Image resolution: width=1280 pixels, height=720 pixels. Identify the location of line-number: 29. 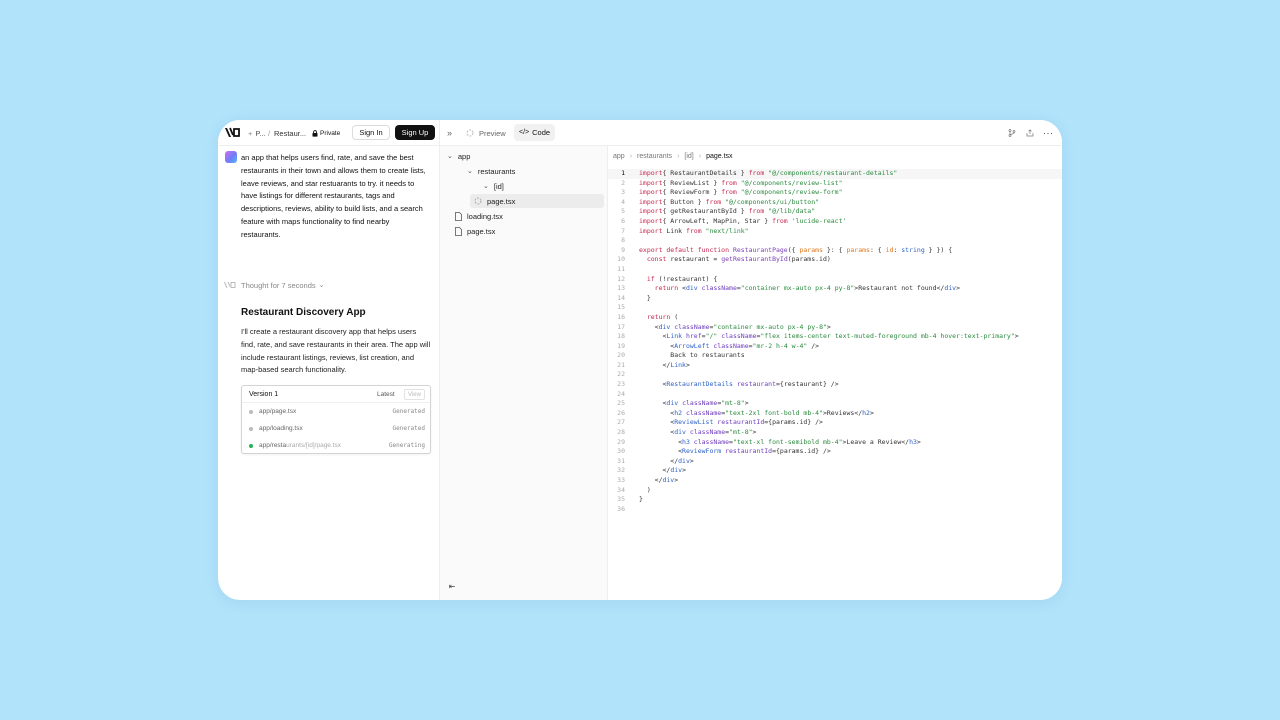
(621, 441).